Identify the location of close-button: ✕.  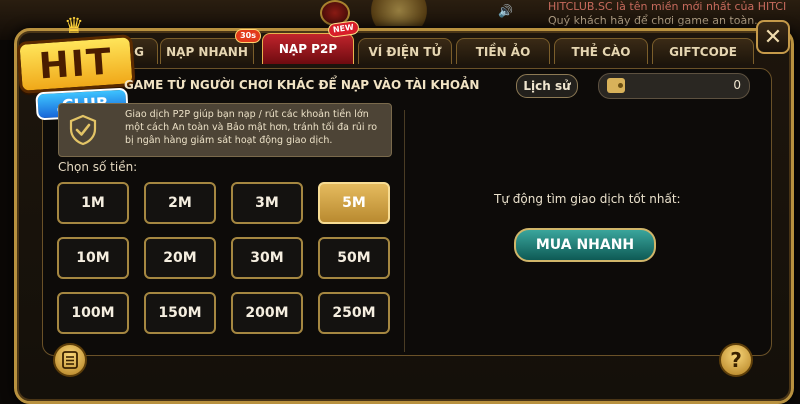
(773, 37).